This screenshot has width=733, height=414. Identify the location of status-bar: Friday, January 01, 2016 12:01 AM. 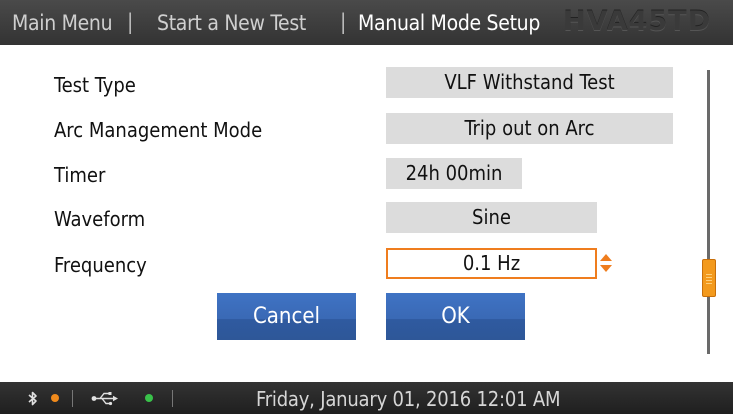
(366, 398).